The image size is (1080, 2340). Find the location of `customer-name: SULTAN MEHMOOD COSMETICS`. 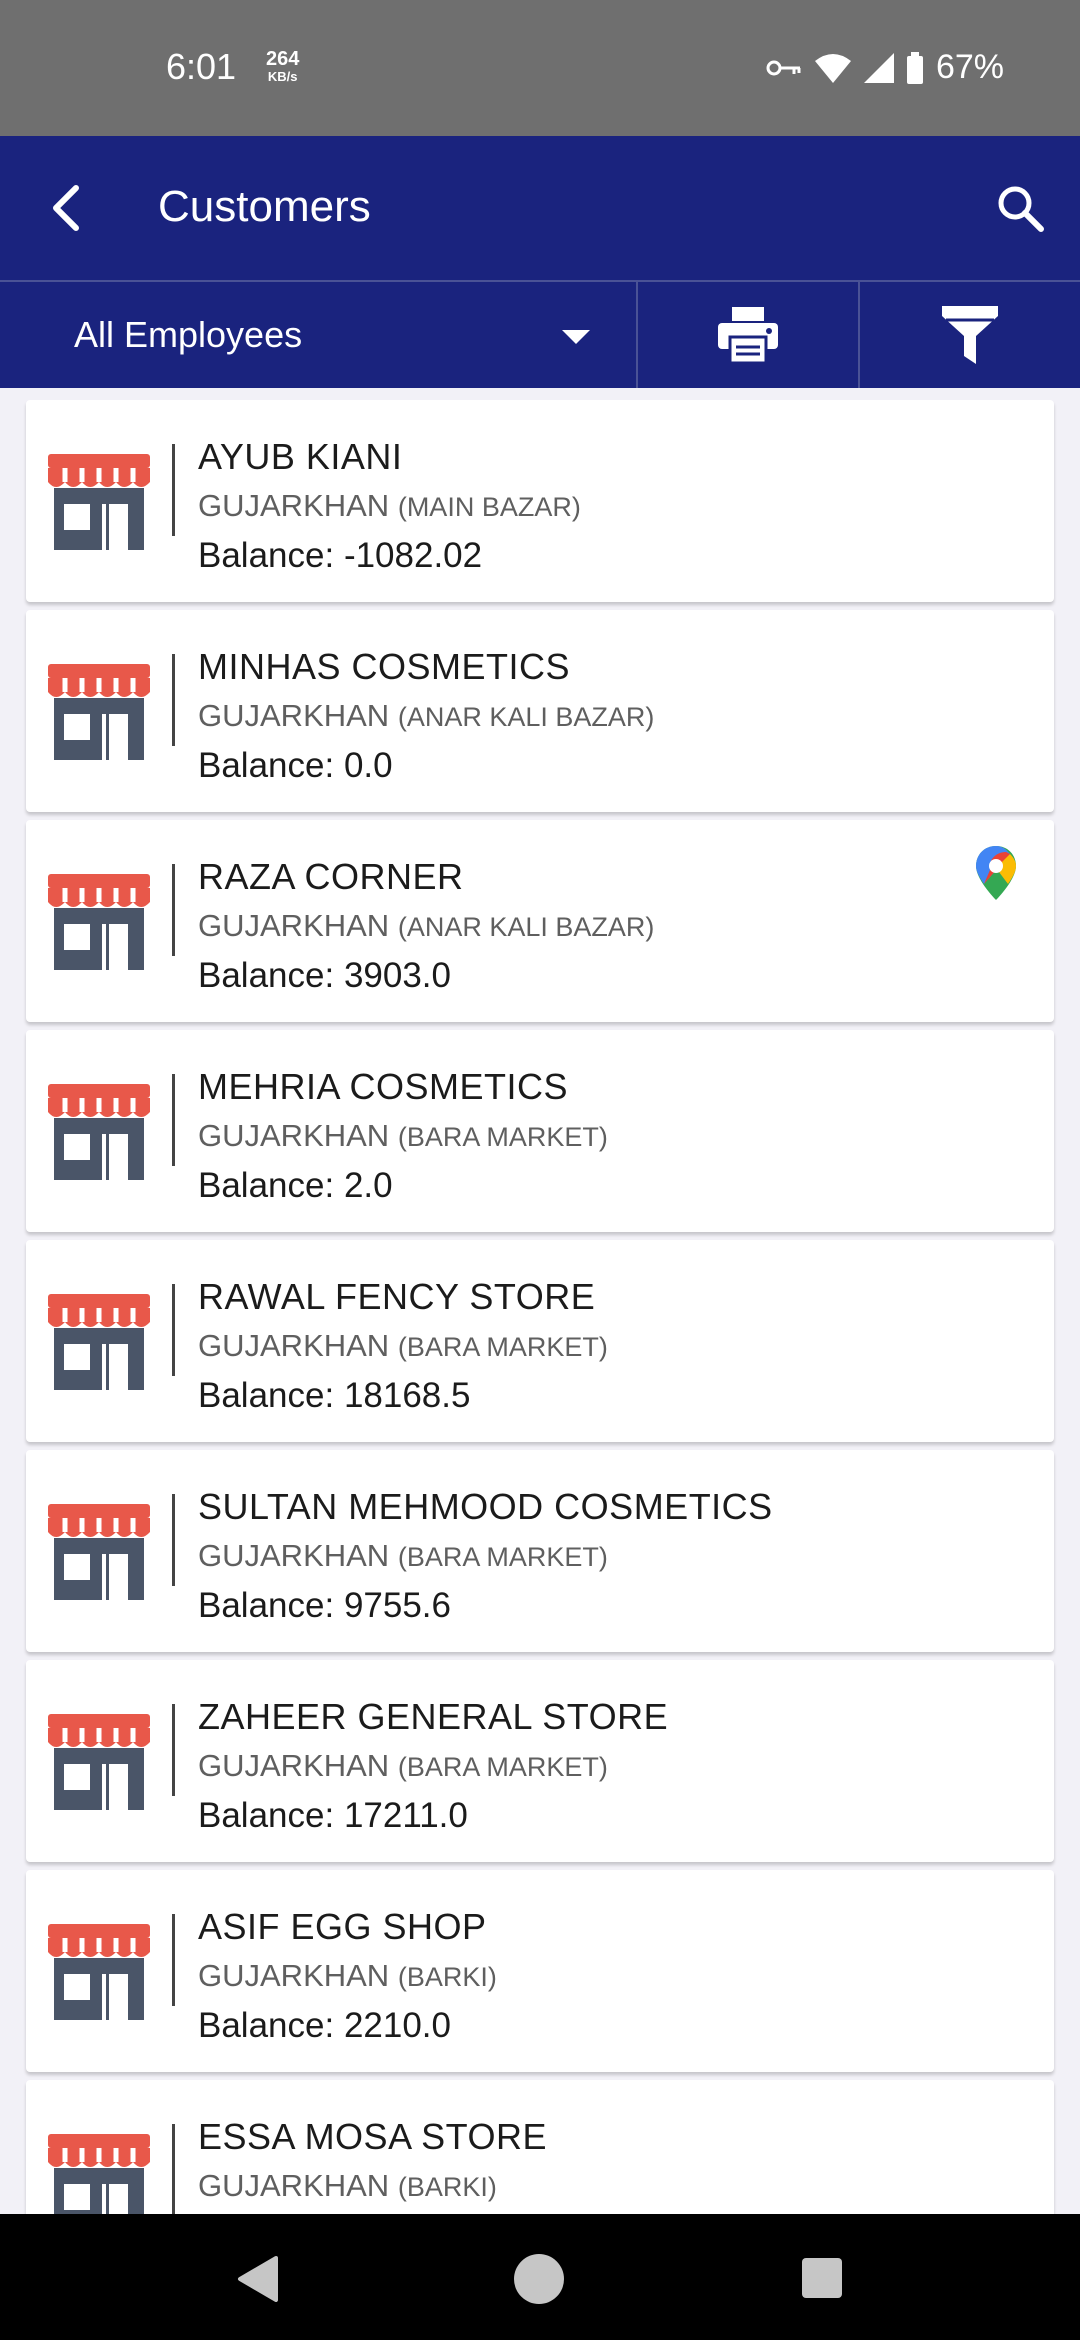

customer-name: SULTAN MEHMOOD COSMETICS is located at coordinates (485, 1506).